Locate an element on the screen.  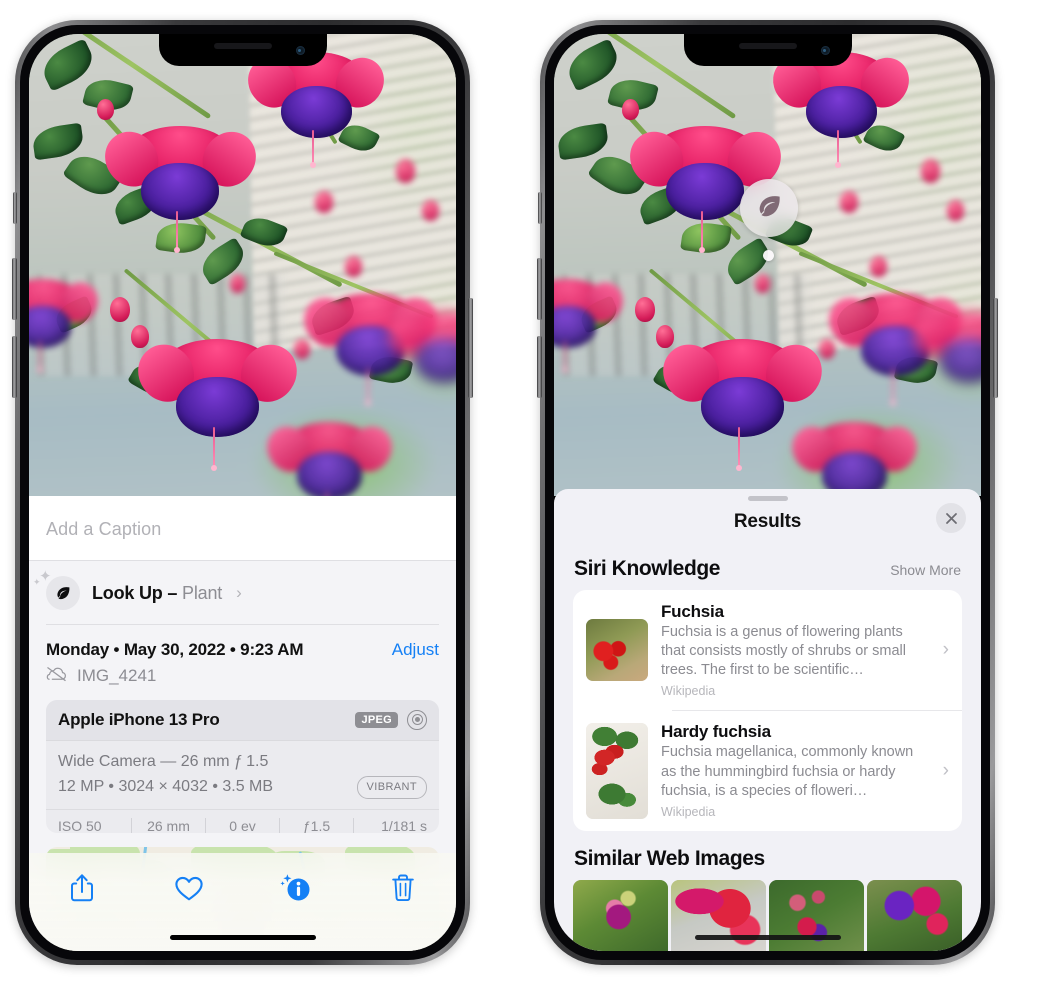
favorite-button is located at coordinates (189, 888).